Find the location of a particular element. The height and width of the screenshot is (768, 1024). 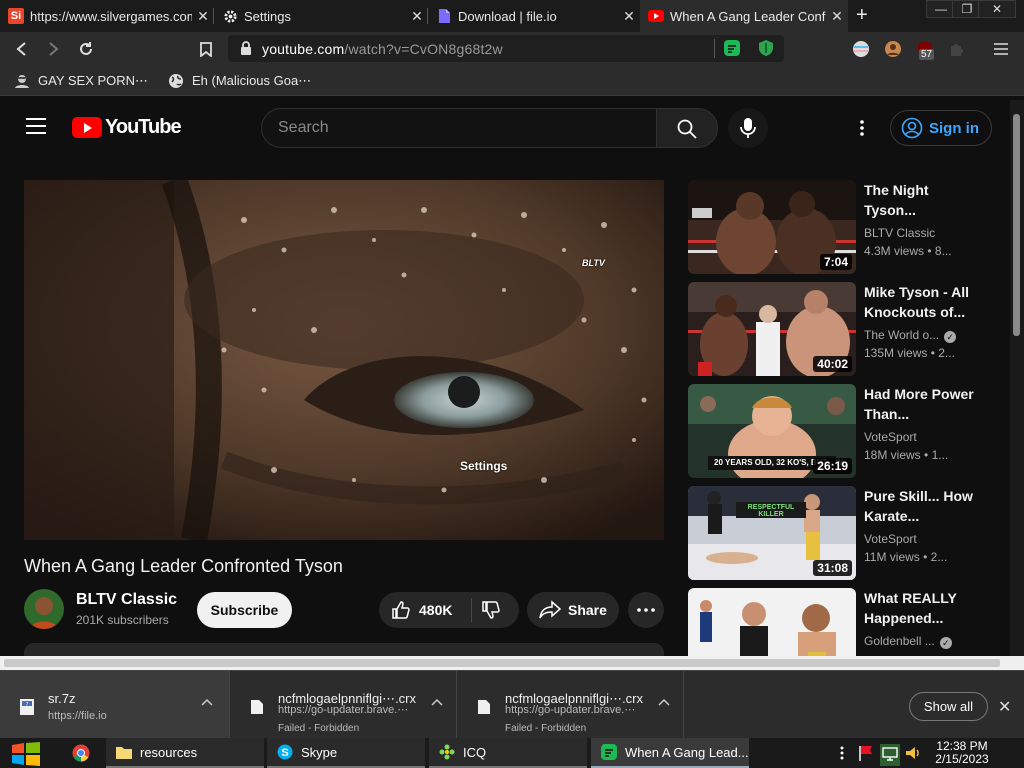

dislike-button is located at coordinates (491, 612).